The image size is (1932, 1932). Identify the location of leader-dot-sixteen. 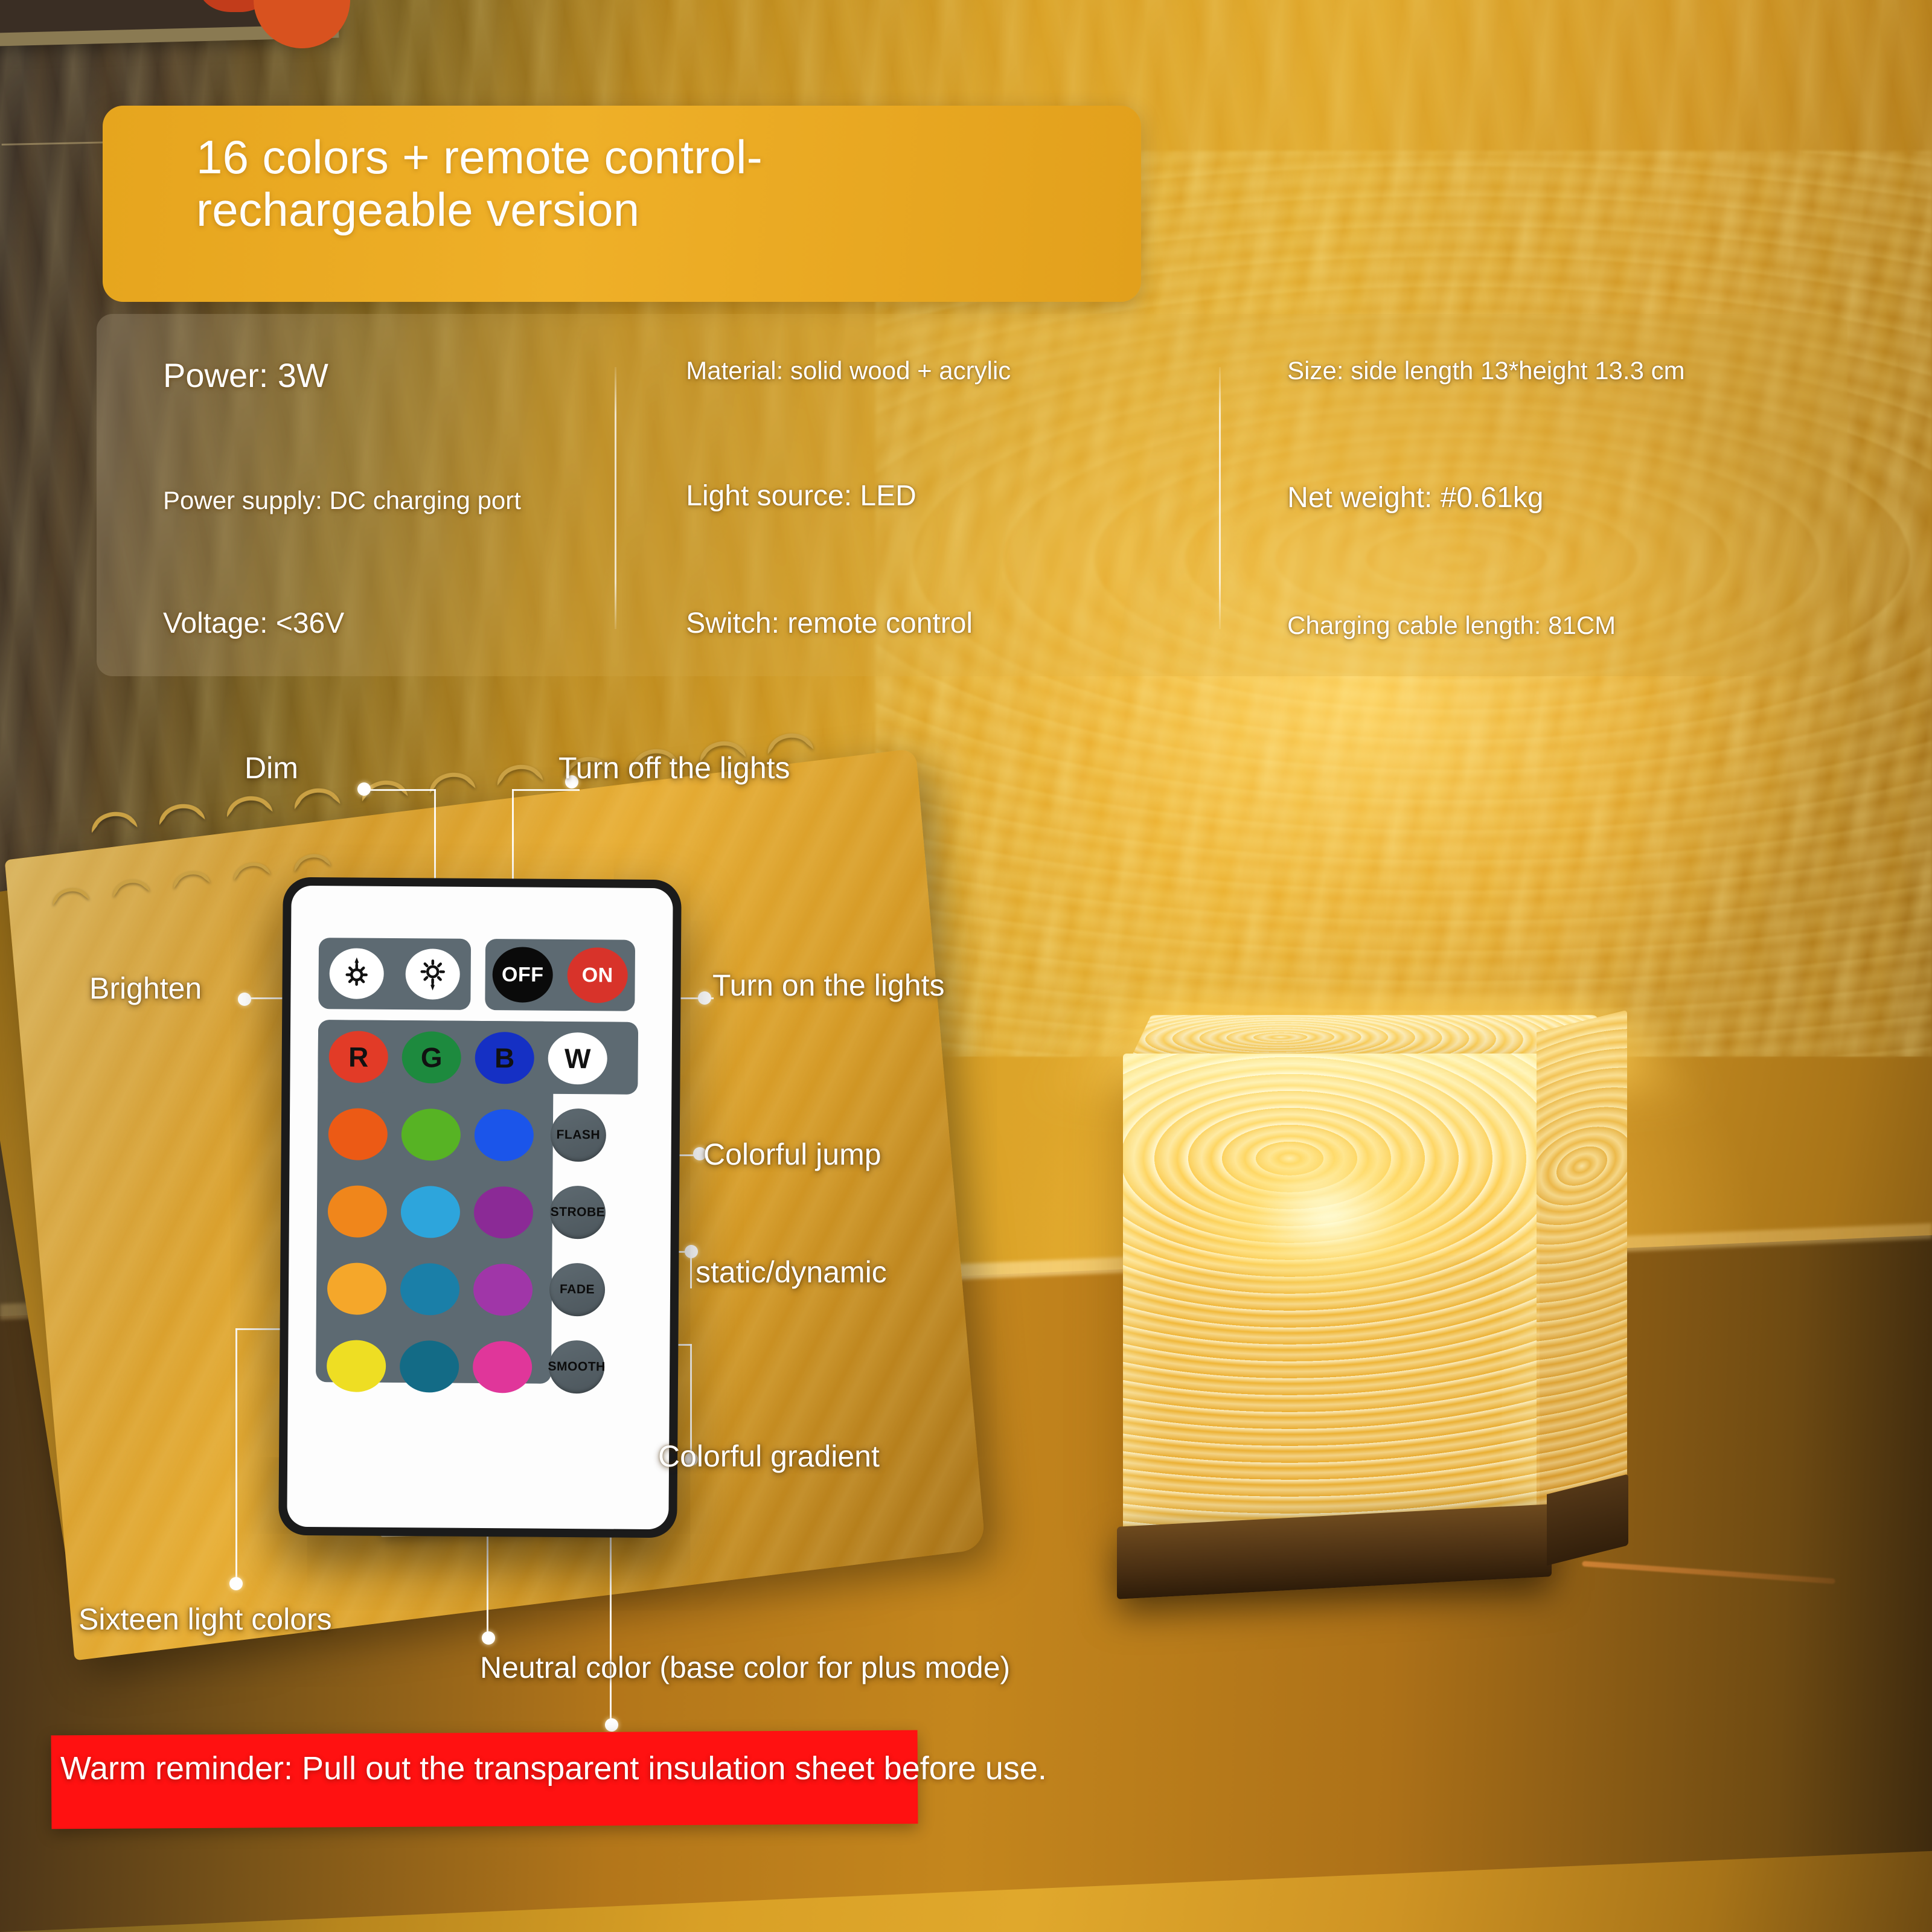
(236, 1584).